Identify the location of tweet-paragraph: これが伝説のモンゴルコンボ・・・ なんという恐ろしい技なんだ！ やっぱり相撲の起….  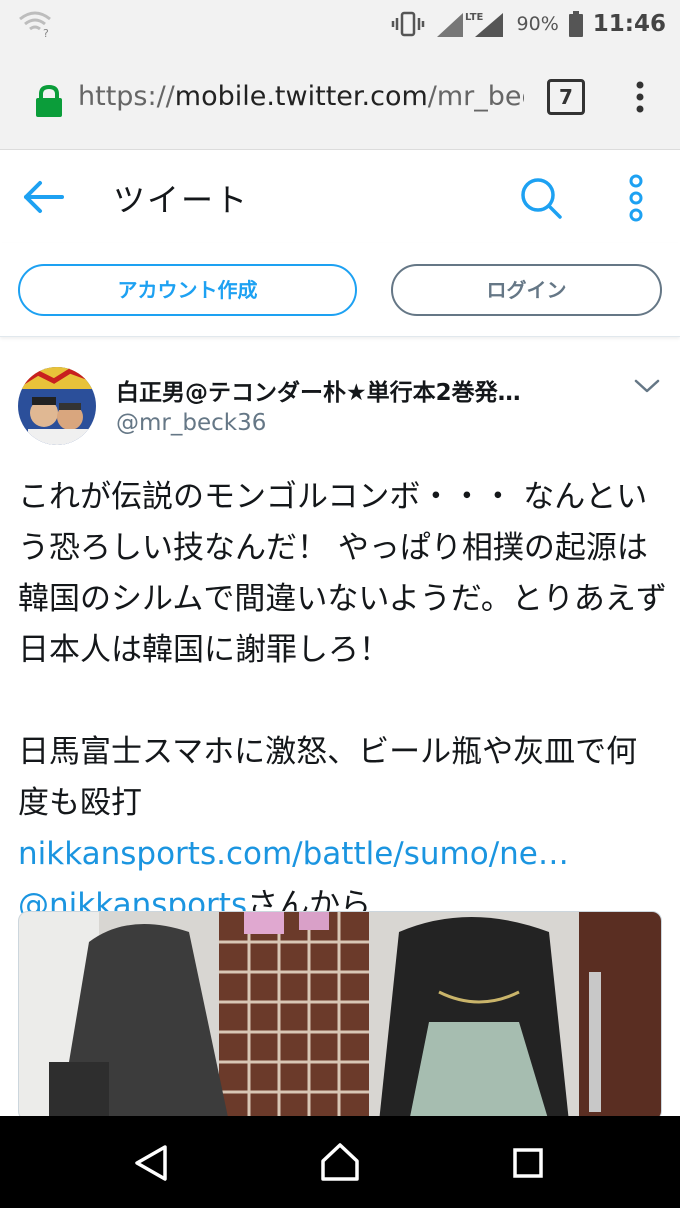
(342, 573).